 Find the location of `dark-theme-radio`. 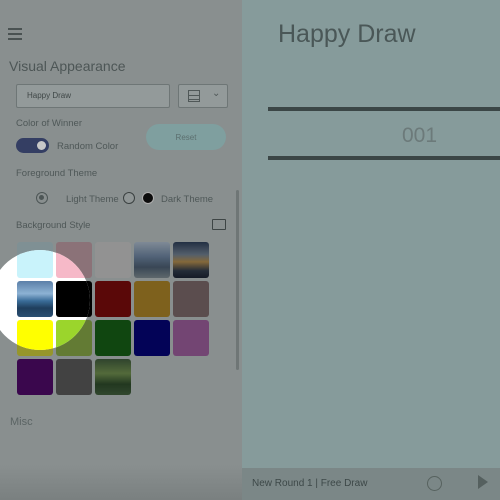

dark-theme-radio is located at coordinates (129, 198).